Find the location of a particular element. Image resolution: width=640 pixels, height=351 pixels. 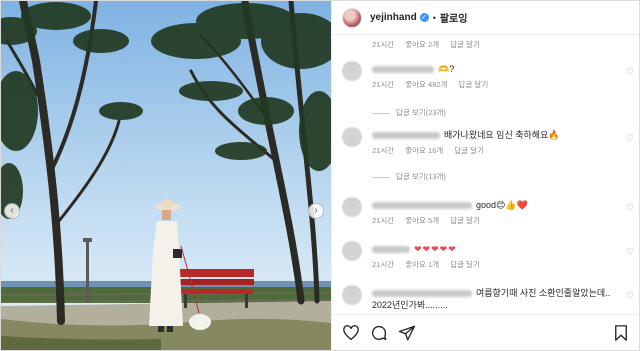

comment-meta: 21시간 좋아요 482개 답글 달기 is located at coordinates (497, 85).